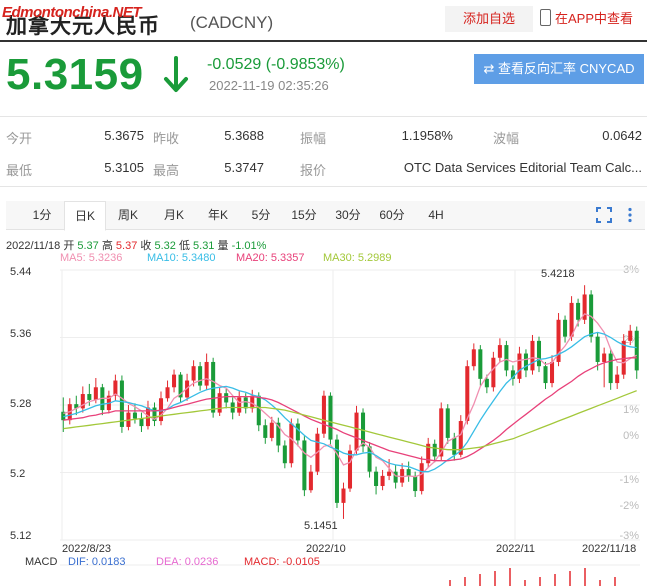  What do you see at coordinates (321, 526) in the screenshot?
I see `min-price-label: 5.1451` at bounding box center [321, 526].